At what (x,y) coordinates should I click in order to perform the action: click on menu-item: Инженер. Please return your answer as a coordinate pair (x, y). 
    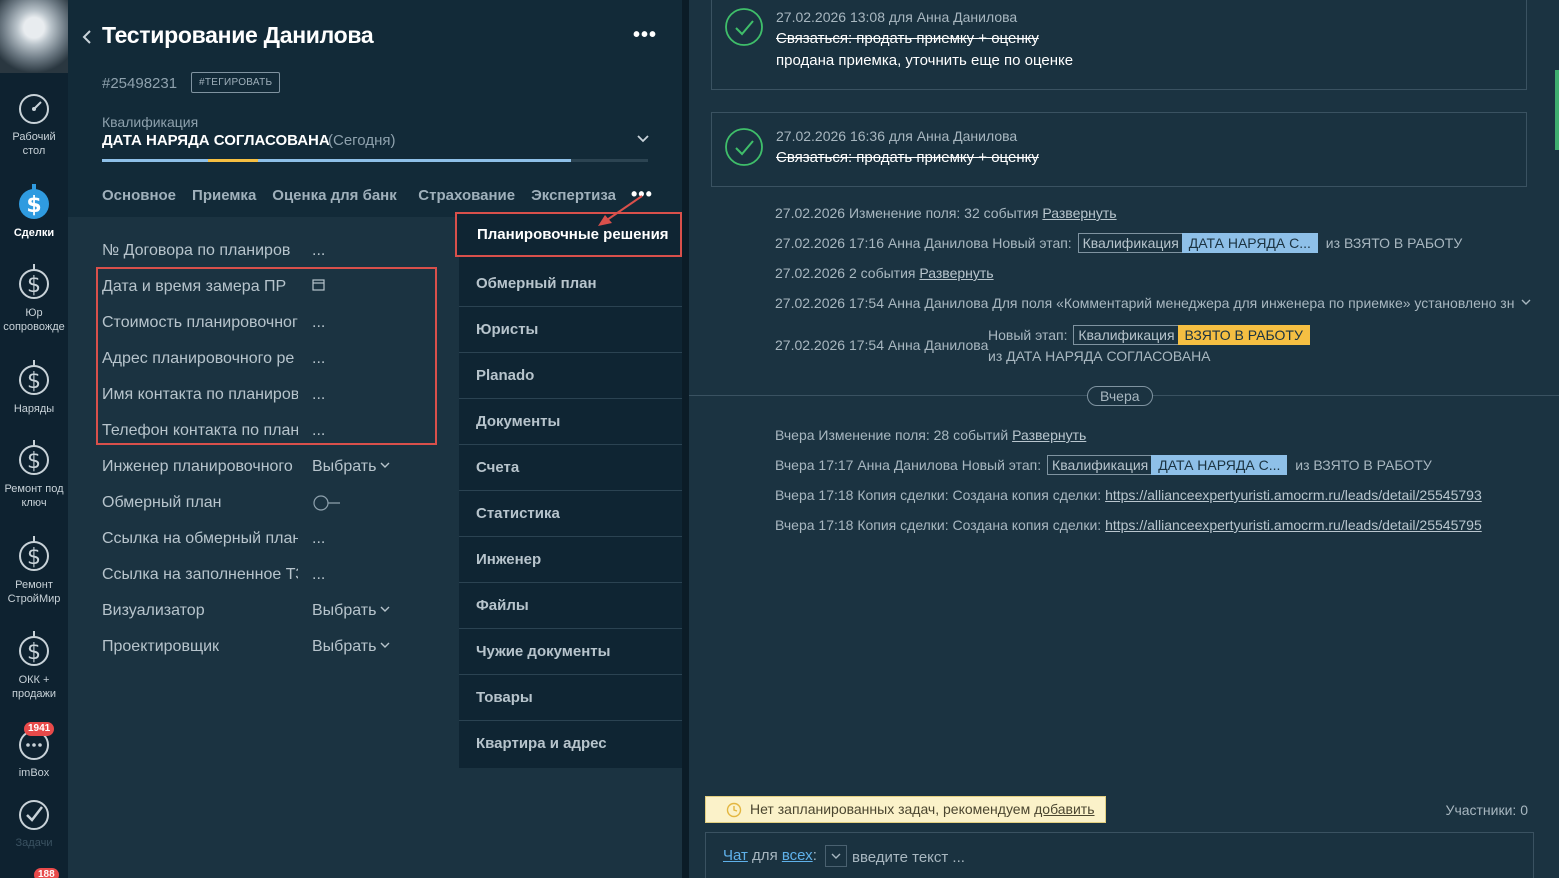
    Looking at the image, I should click on (570, 560).